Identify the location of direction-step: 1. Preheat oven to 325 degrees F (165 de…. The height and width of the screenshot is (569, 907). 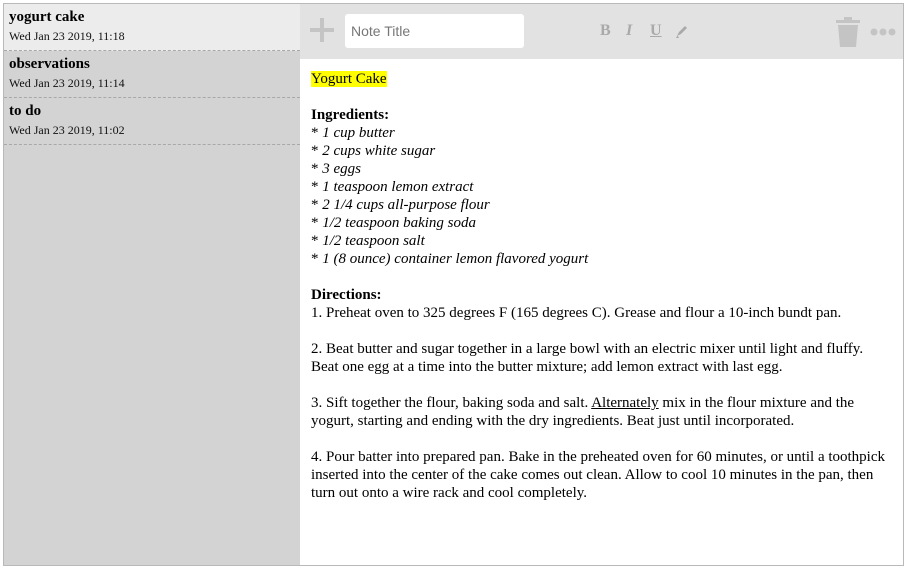
(576, 313).